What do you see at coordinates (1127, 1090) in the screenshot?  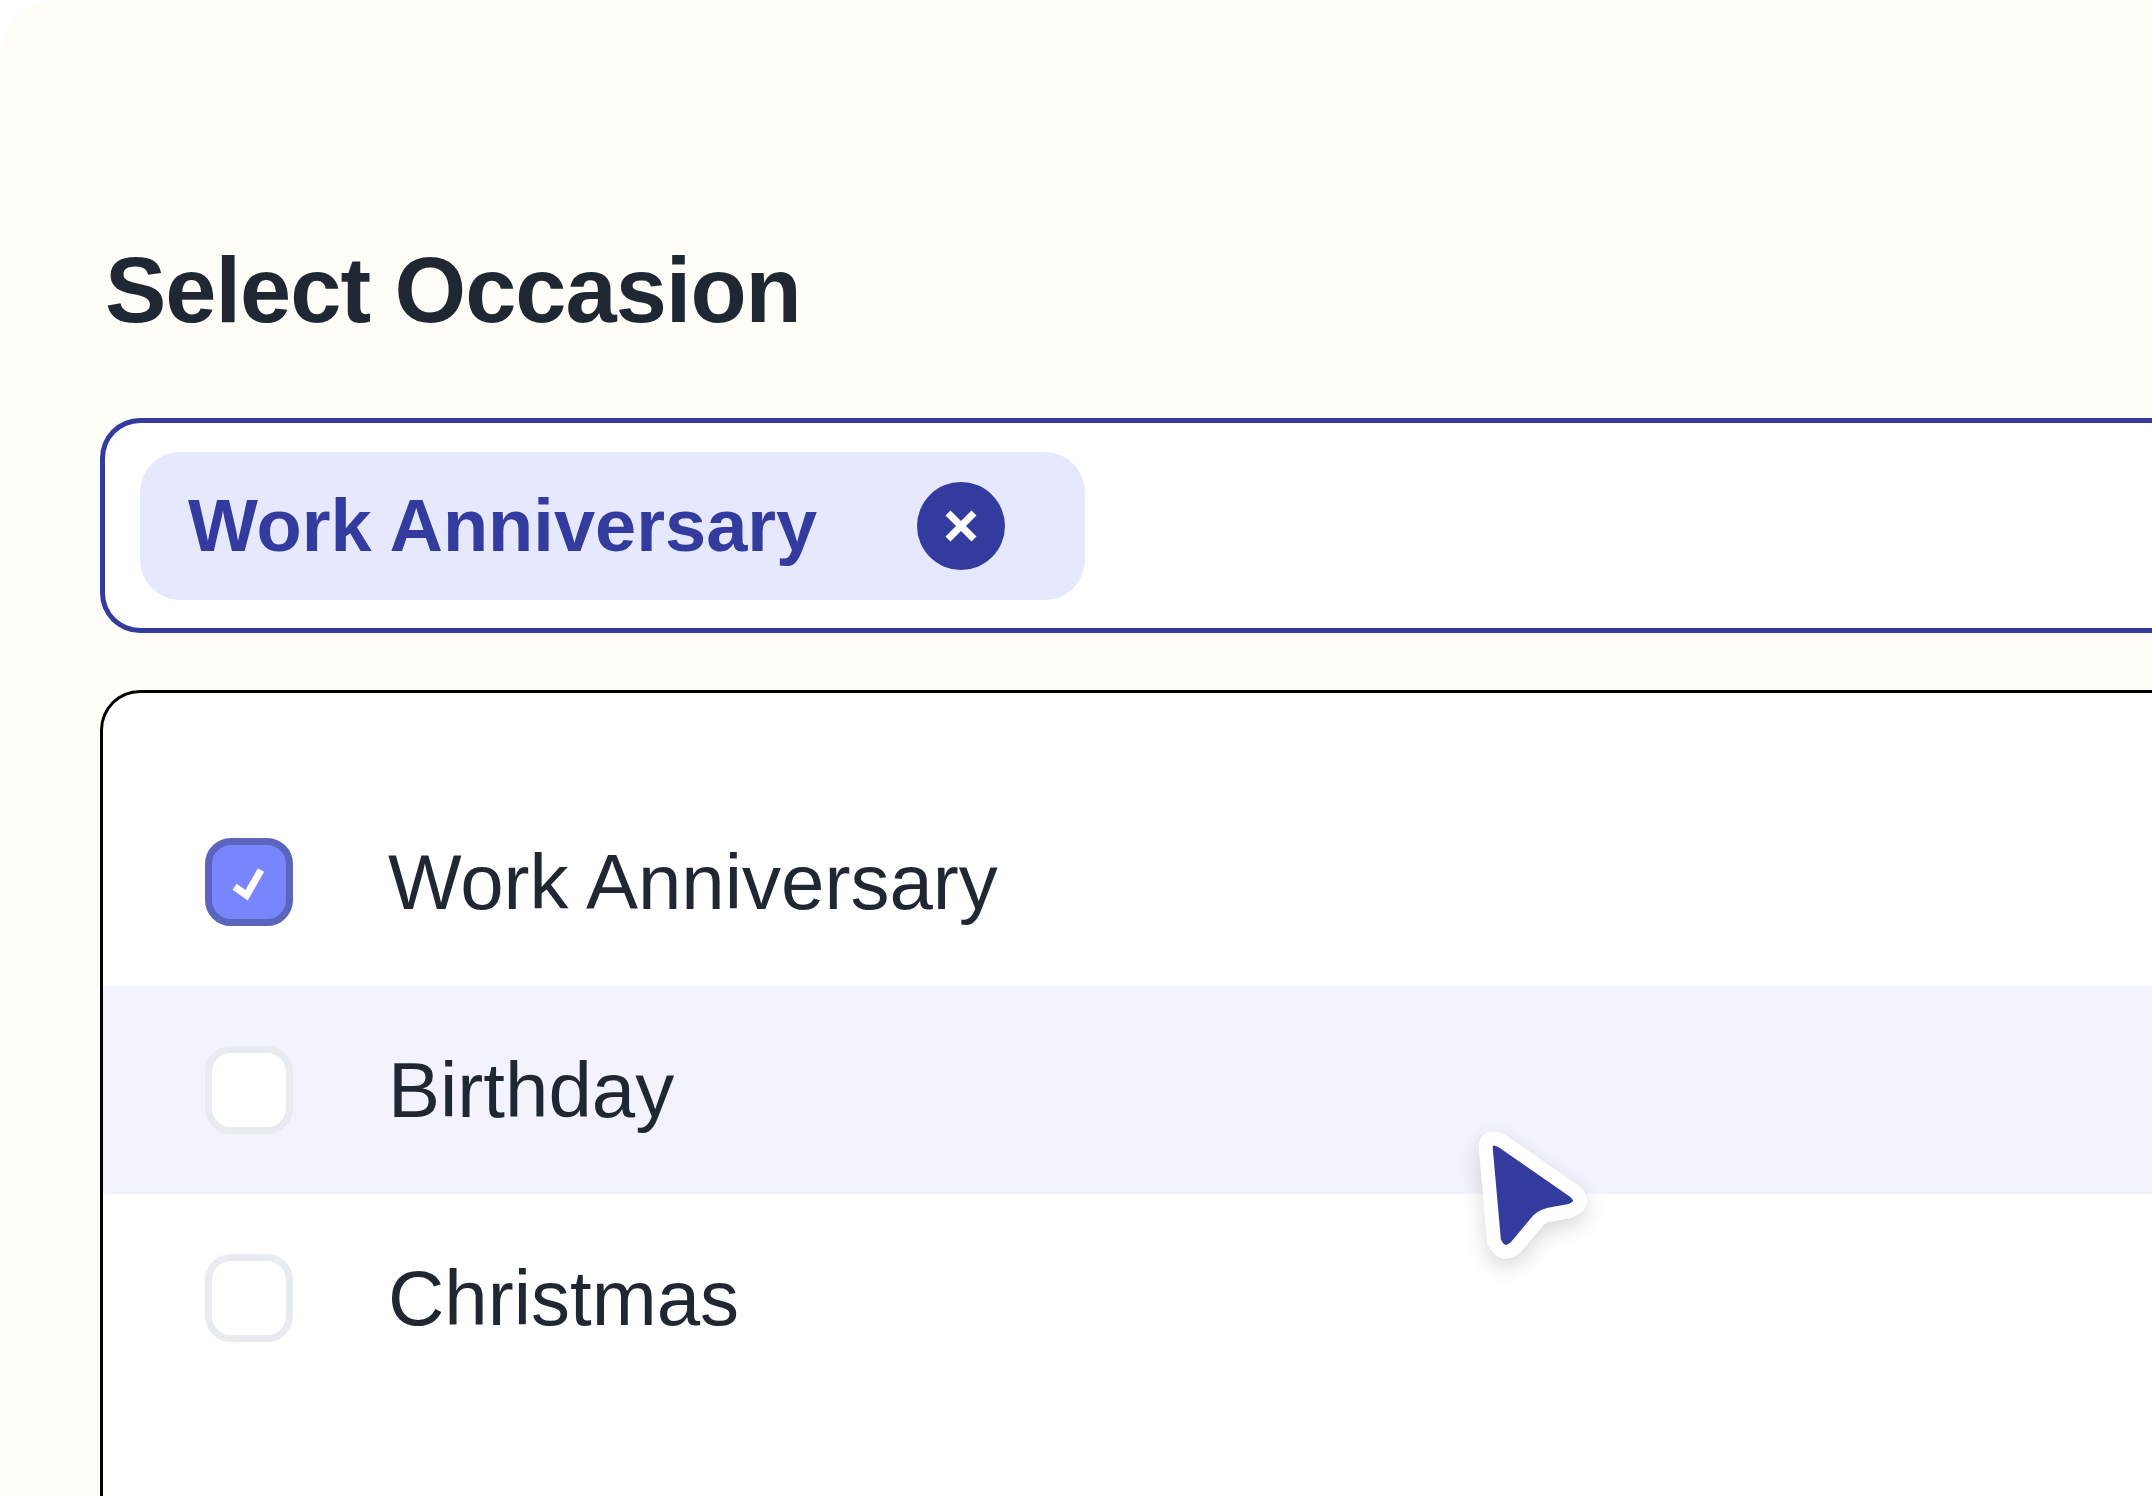 I see `option-row: Birthday` at bounding box center [1127, 1090].